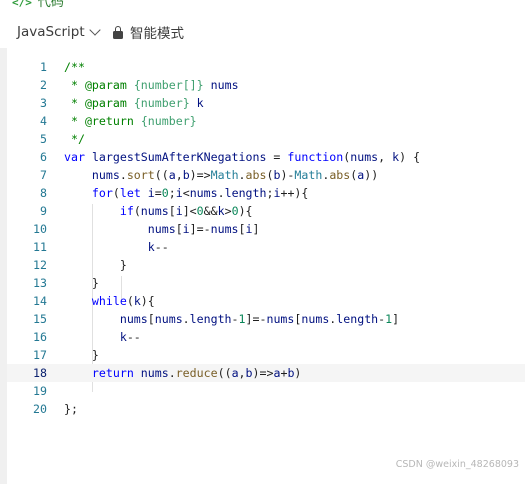 The image size is (525, 484). Describe the element at coordinates (130, 121) in the screenshot. I see `code-text: * @return {number}` at that location.